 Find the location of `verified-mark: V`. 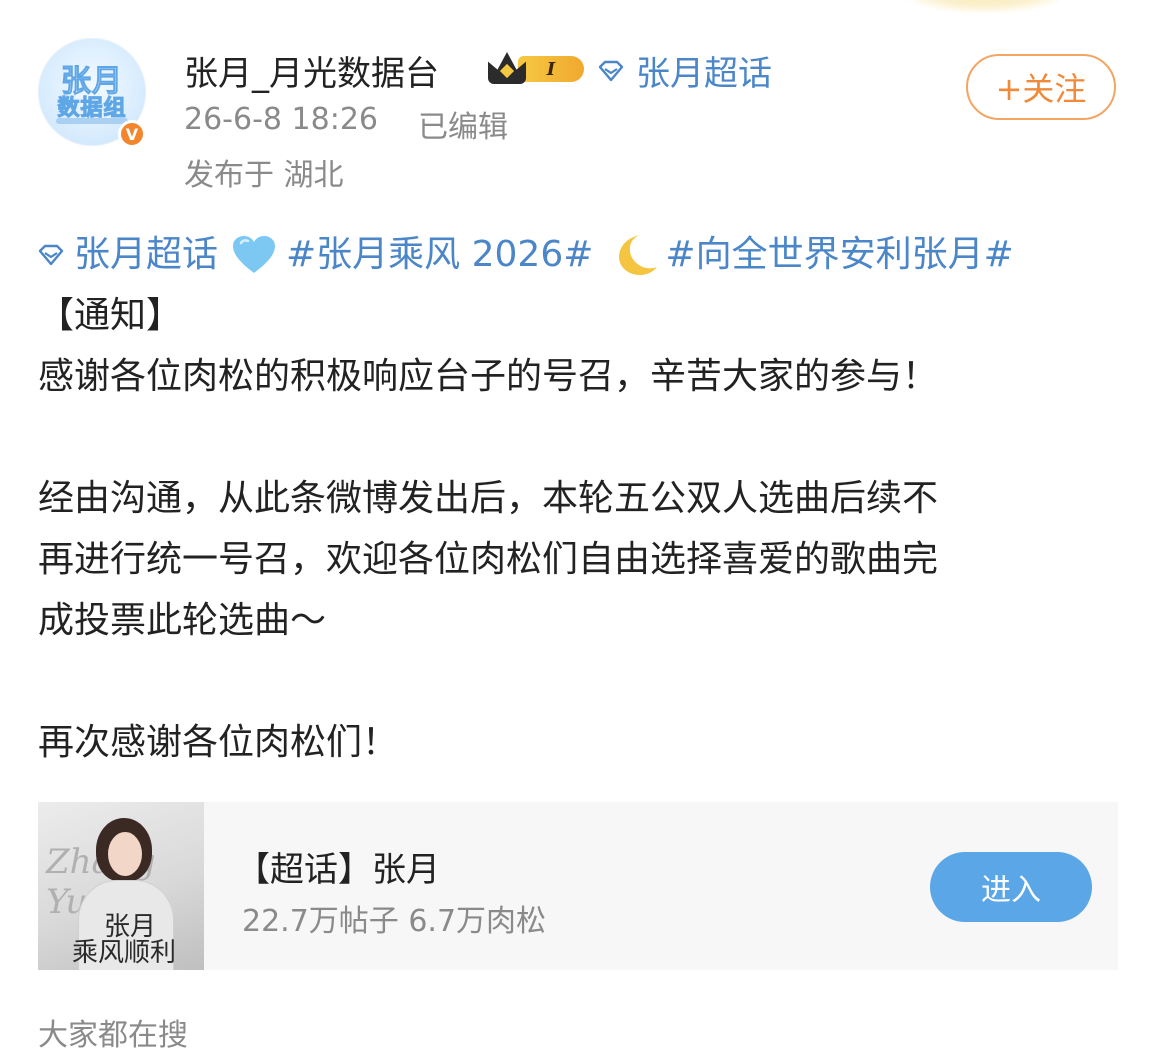

verified-mark: V is located at coordinates (132, 134).